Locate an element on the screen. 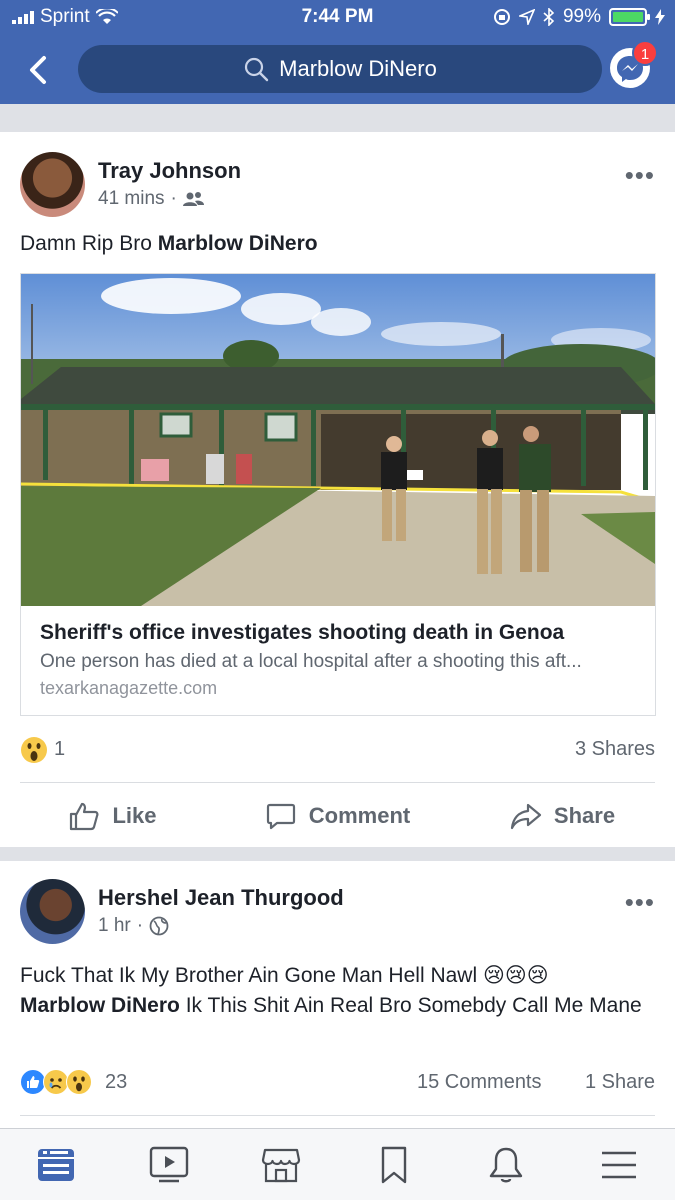  notifications-icon is located at coordinates (506, 1164).